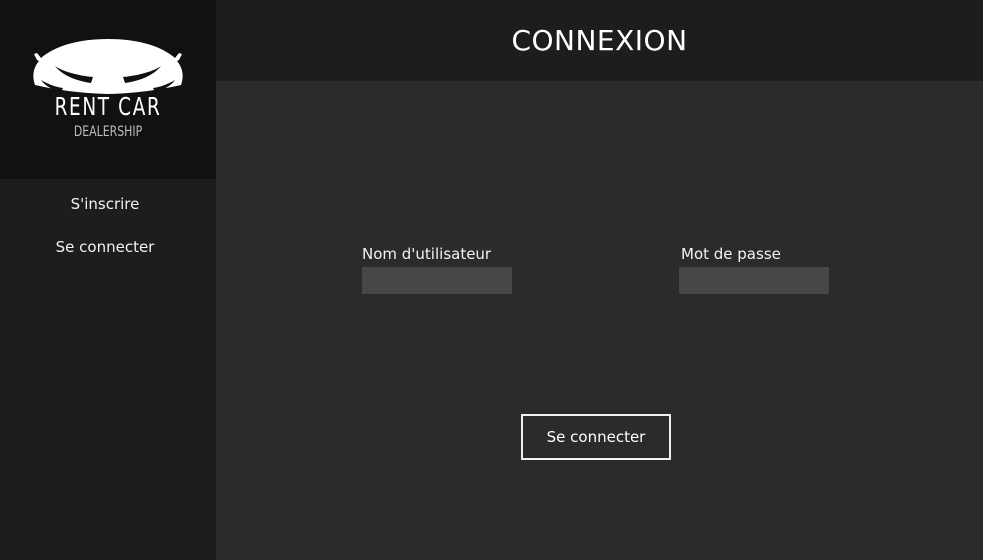  Describe the element at coordinates (596, 437) in the screenshot. I see `login-button: Se connecter` at that location.